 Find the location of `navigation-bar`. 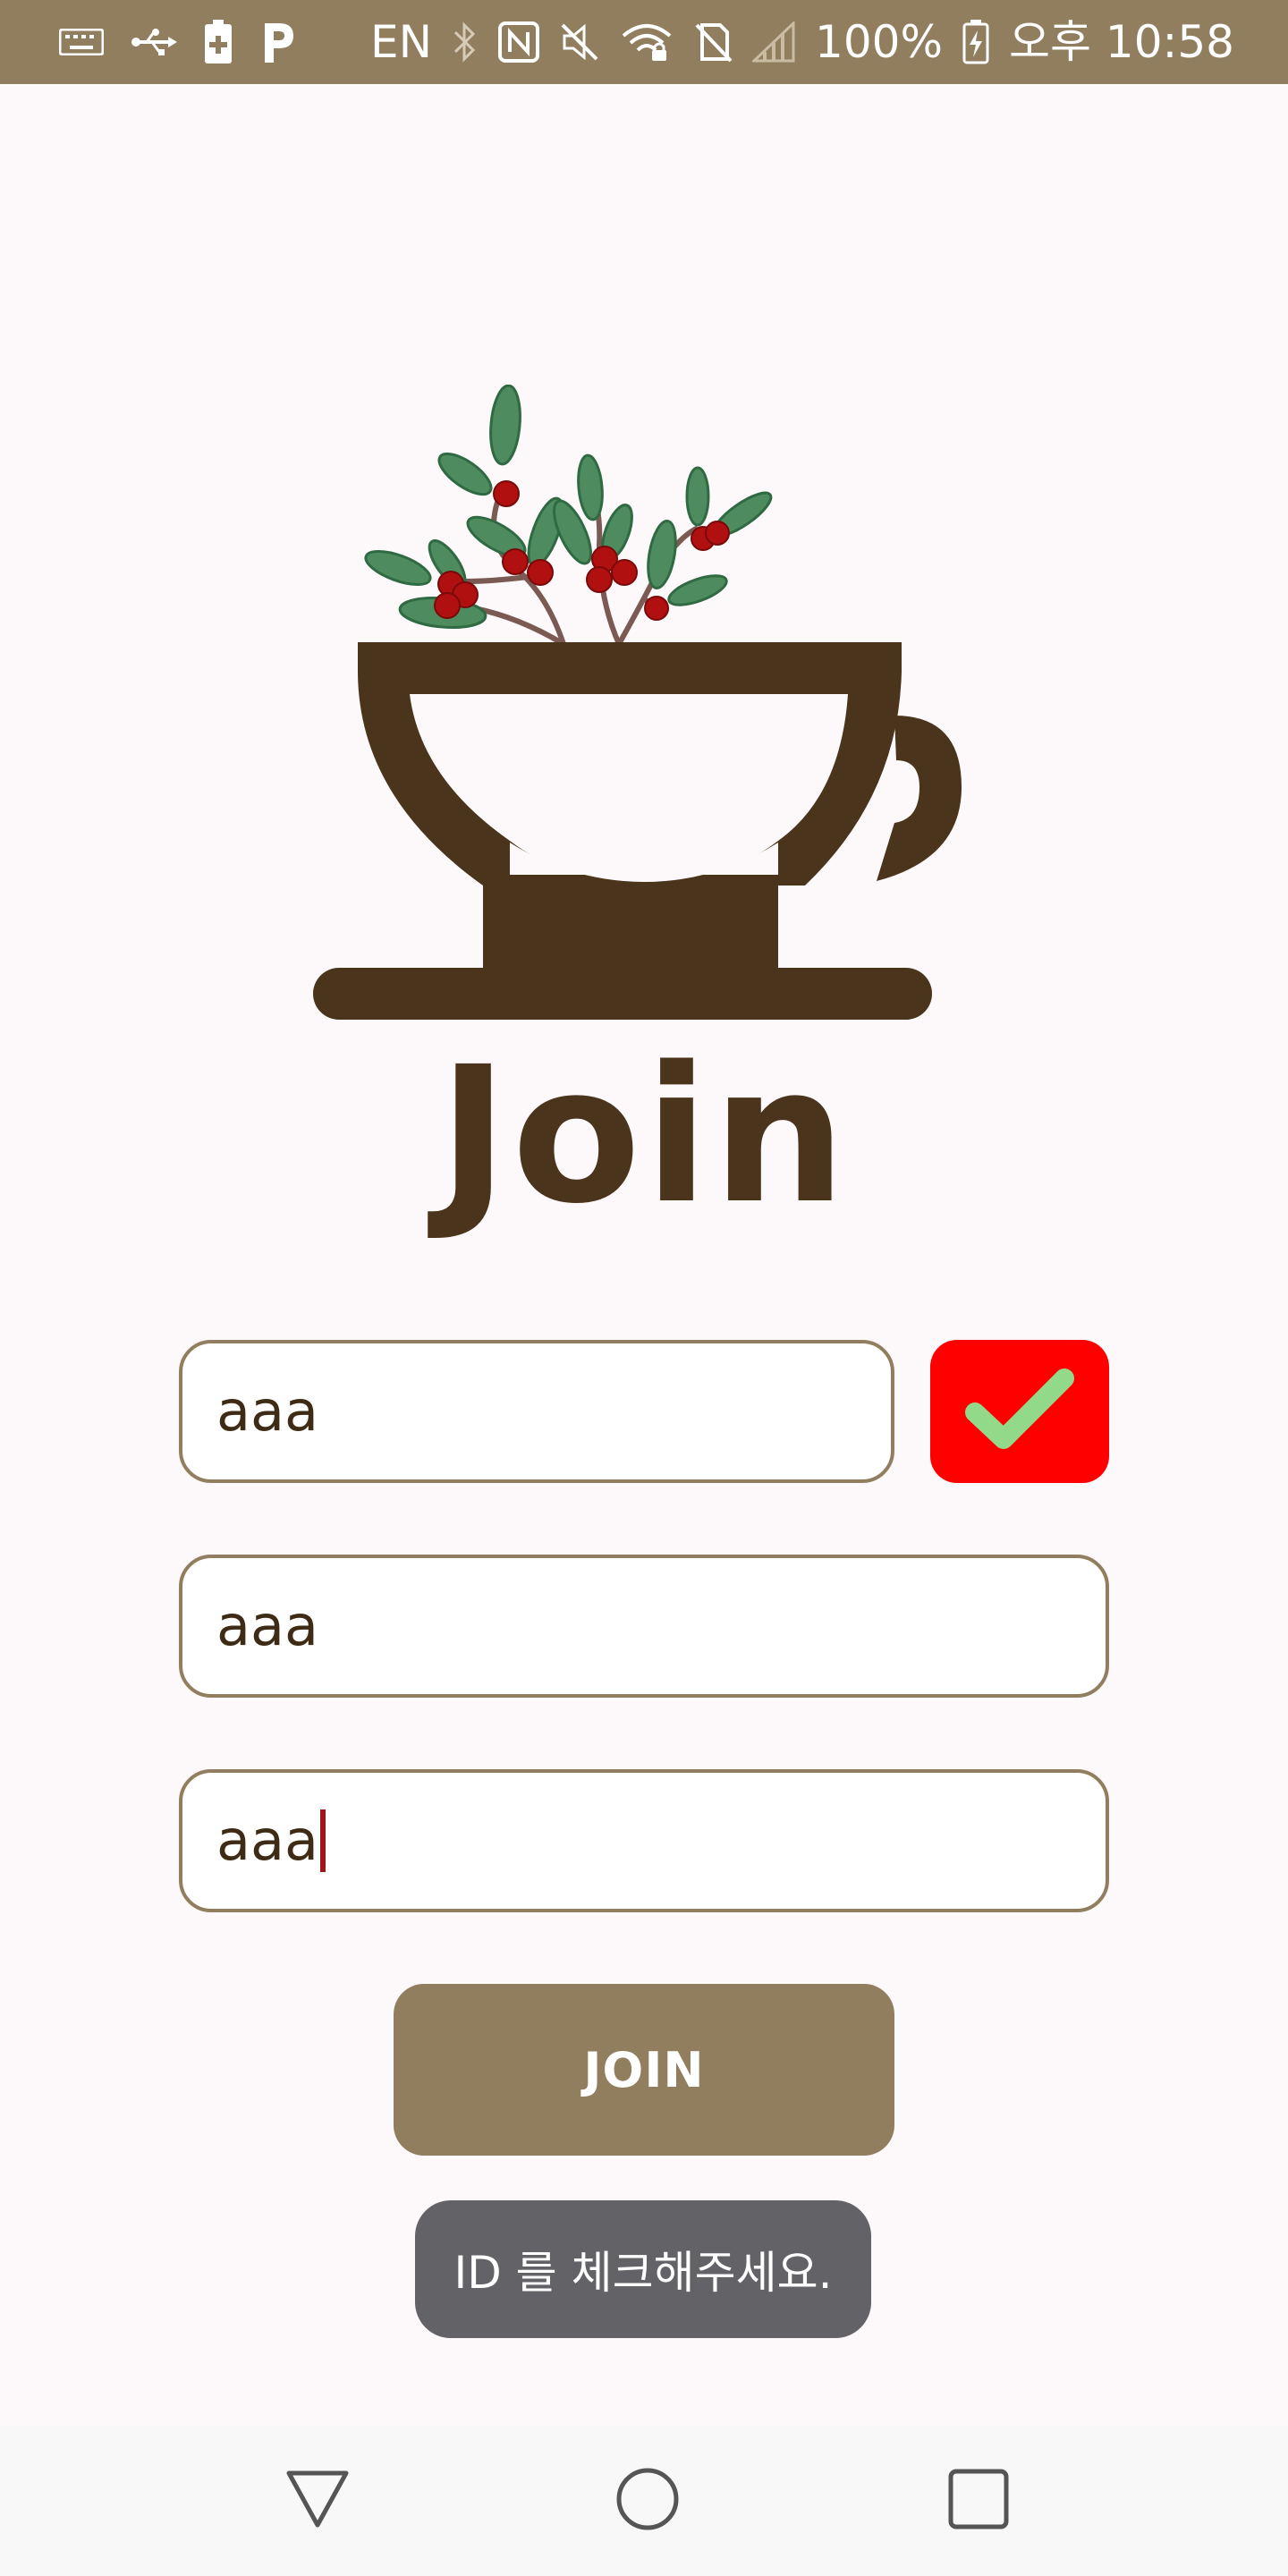

navigation-bar is located at coordinates (644, 2501).